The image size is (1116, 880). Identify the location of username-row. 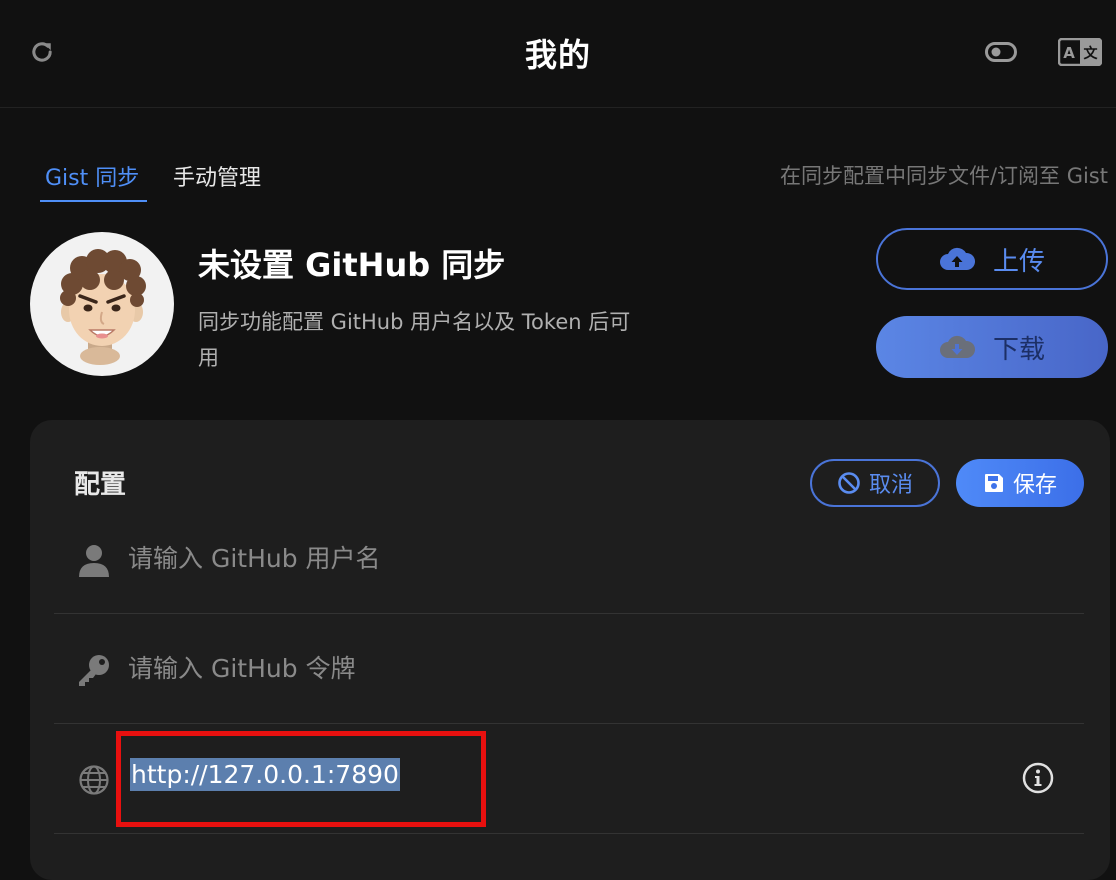
(569, 559).